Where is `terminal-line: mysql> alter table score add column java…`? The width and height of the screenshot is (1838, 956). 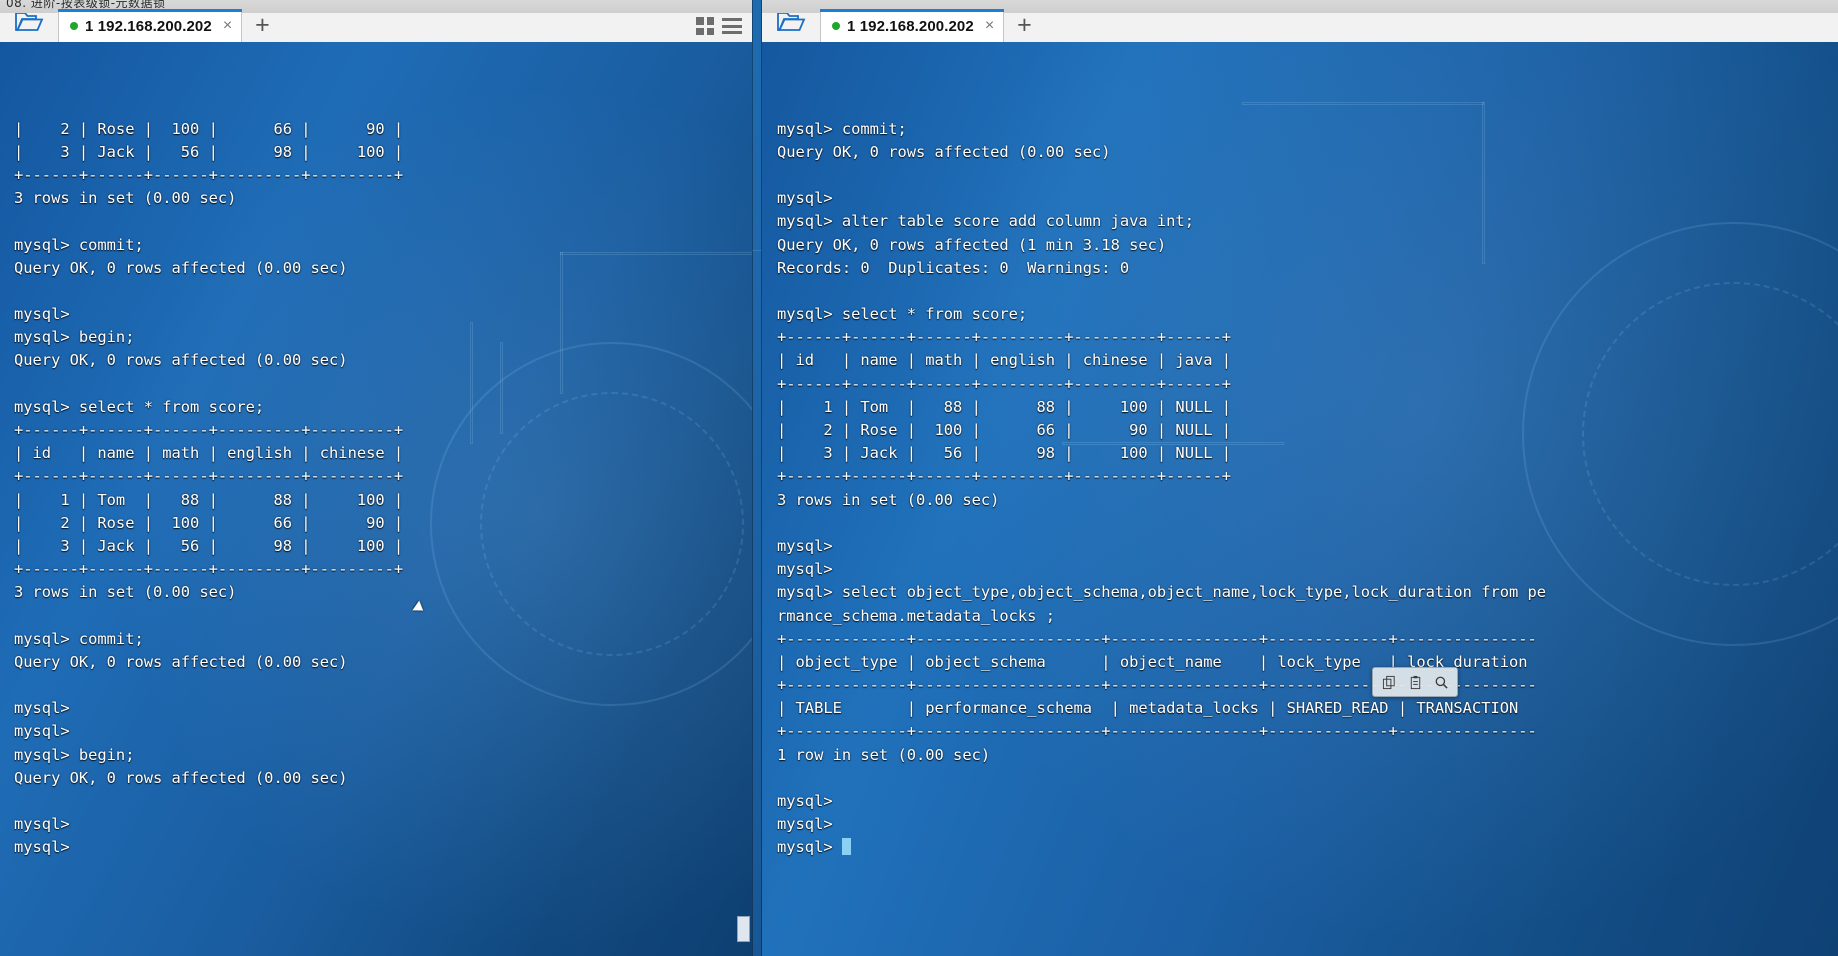 terminal-line: mysql> alter table score add column java… is located at coordinates (985, 221).